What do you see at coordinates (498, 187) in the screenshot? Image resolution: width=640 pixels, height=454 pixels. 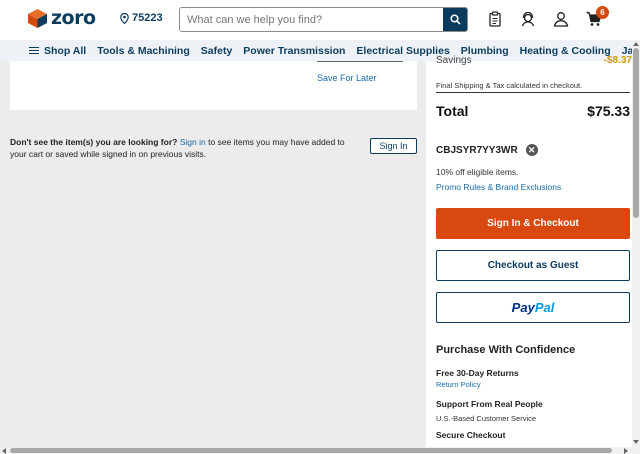 I see `promo-rules-link: Promo Rules & Brand Exclusions` at bounding box center [498, 187].